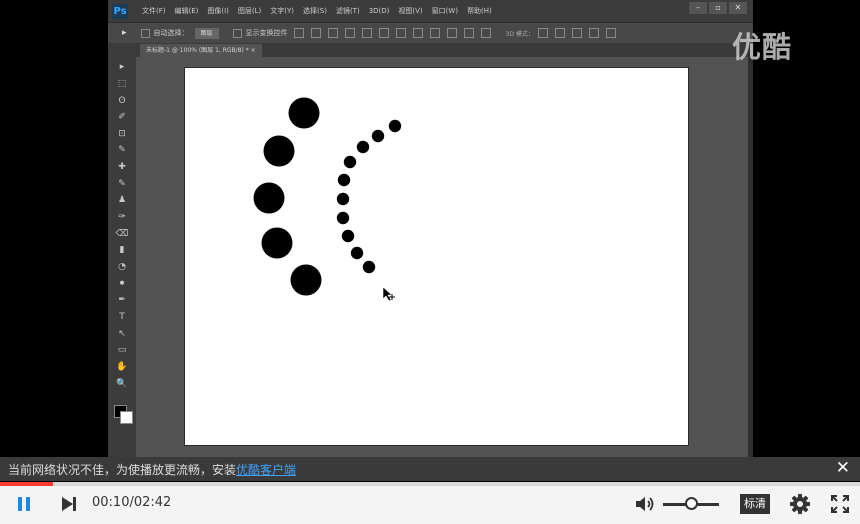  Describe the element at coordinates (122, 217) in the screenshot. I see `history-brush-tool: ✑` at that location.